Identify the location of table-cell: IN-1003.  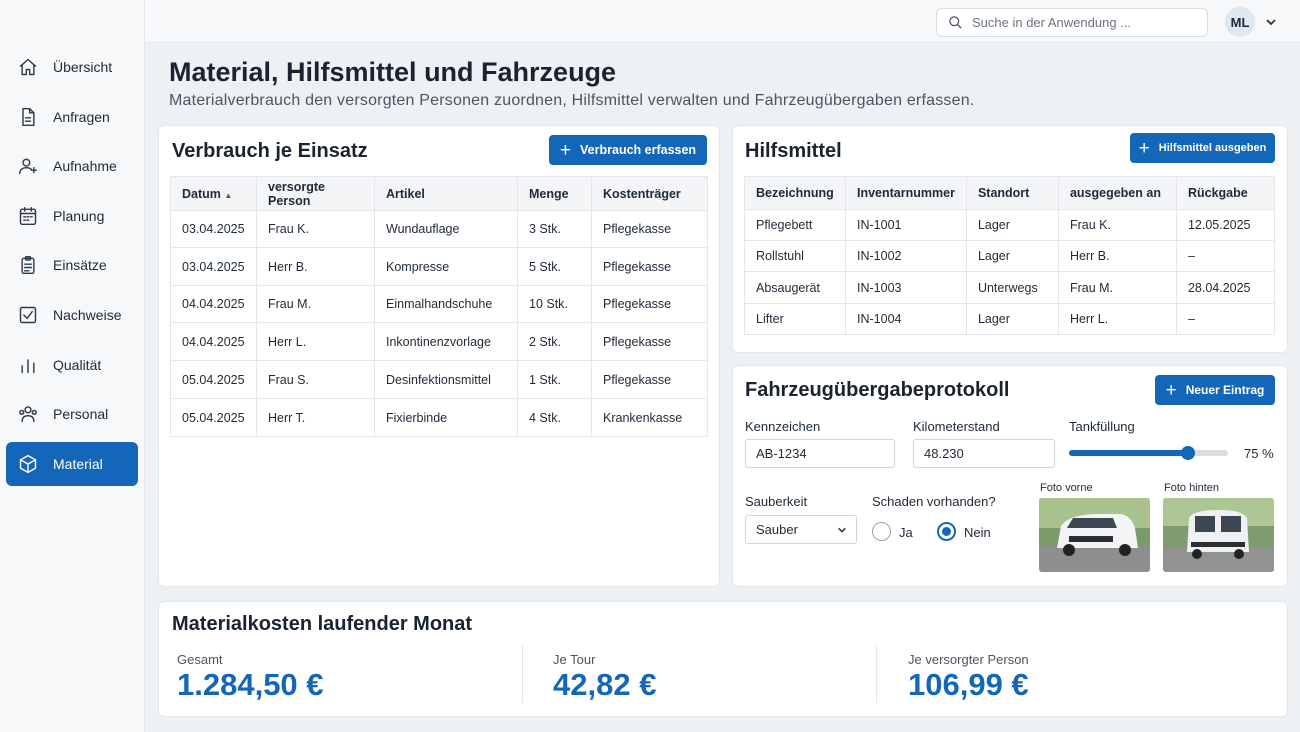
(906, 287).